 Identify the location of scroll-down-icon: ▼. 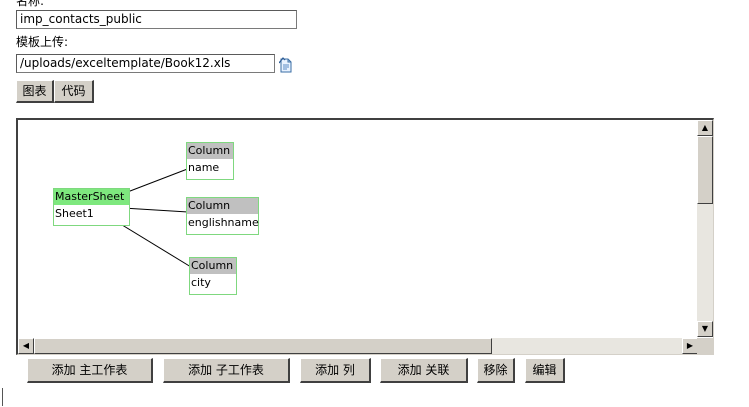
(705, 329).